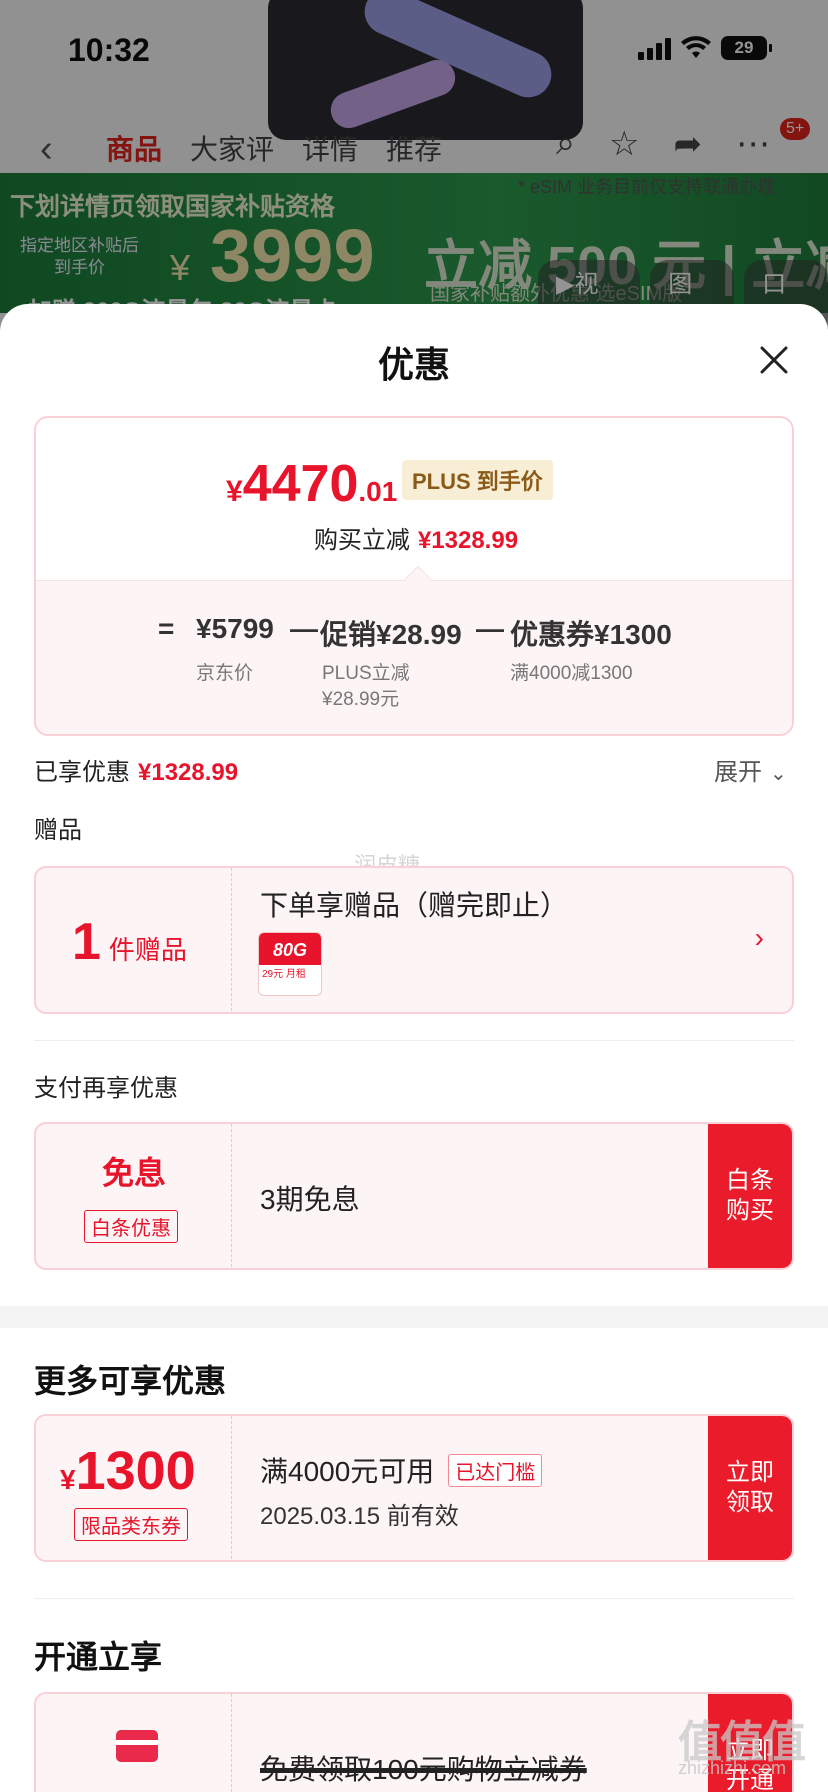  Describe the element at coordinates (225, 673) in the screenshot. I see `jd-price-label: 京东价` at that location.